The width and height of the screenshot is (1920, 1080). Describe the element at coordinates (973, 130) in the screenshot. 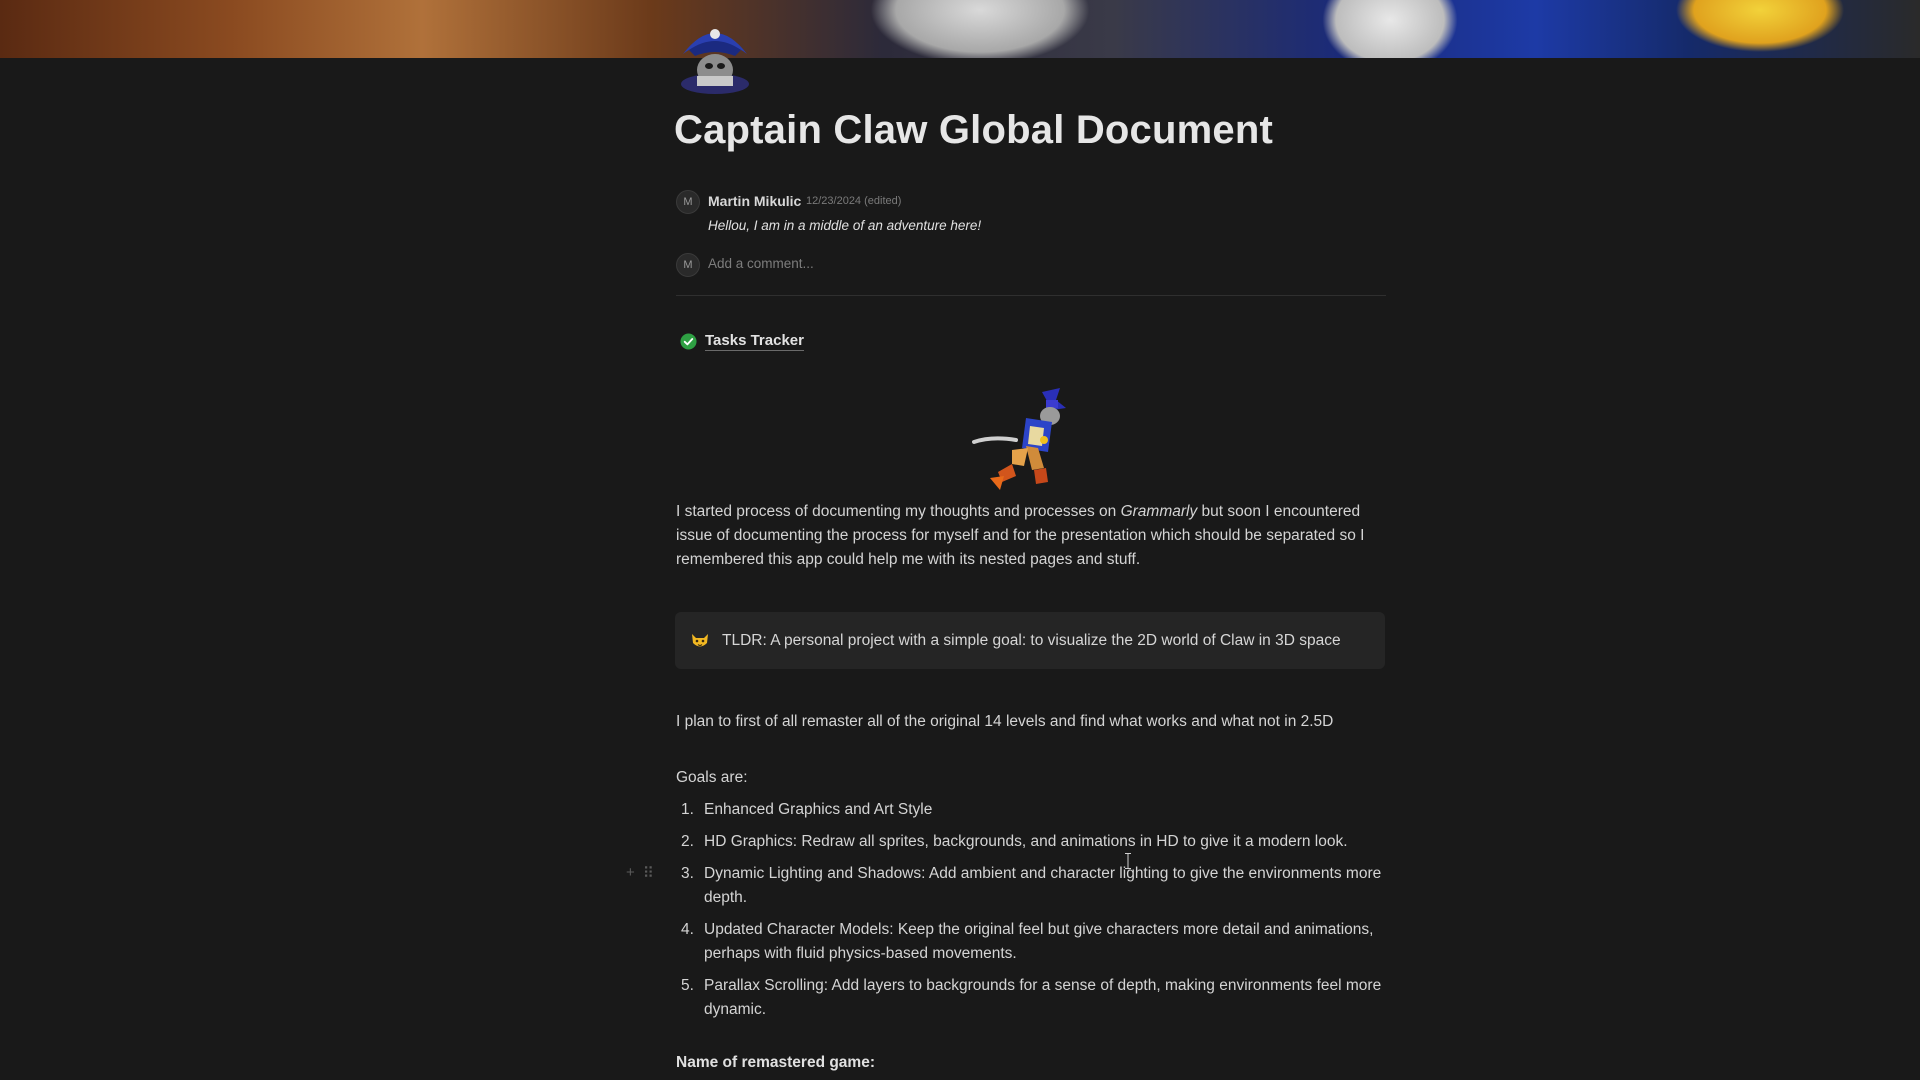

I see `page-title: Captain Claw Global Document` at that location.